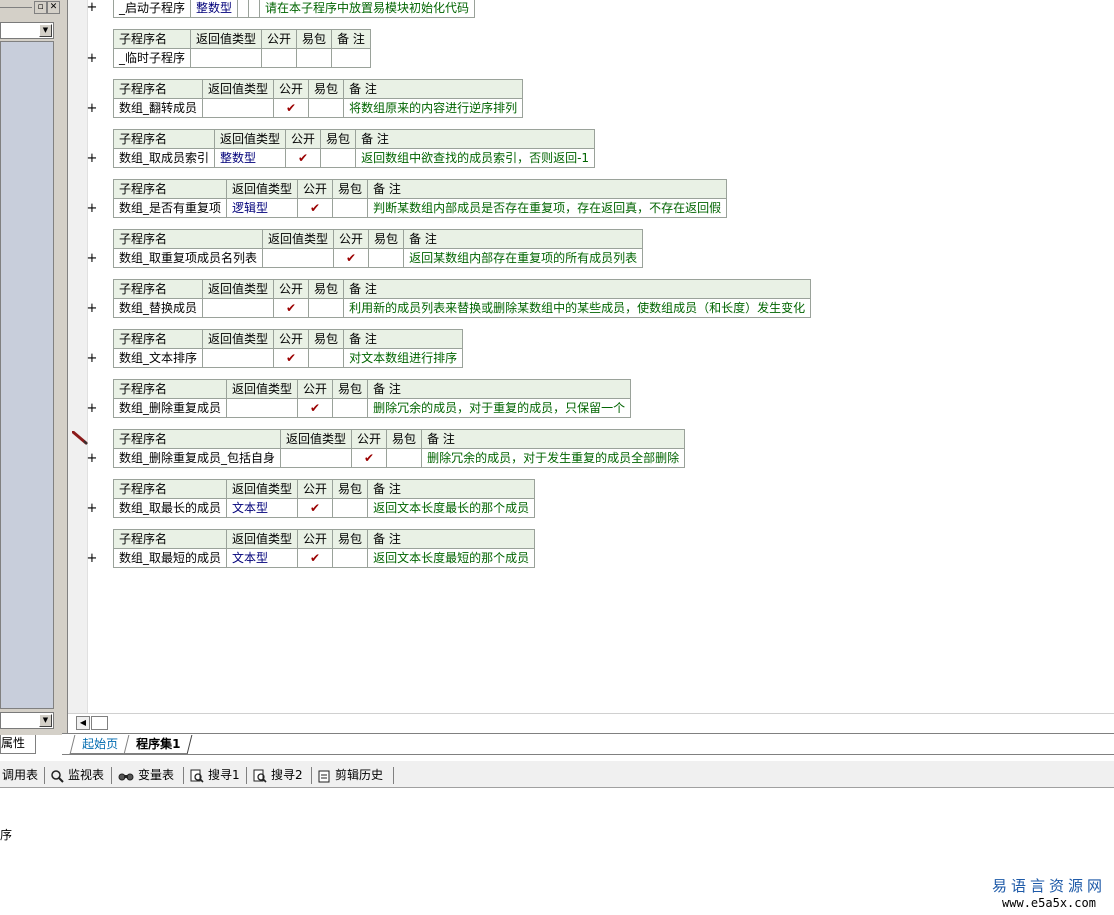 The width and height of the screenshot is (1114, 915). What do you see at coordinates (40, 7) in the screenshot?
I see `restore-icon: ▫` at bounding box center [40, 7].